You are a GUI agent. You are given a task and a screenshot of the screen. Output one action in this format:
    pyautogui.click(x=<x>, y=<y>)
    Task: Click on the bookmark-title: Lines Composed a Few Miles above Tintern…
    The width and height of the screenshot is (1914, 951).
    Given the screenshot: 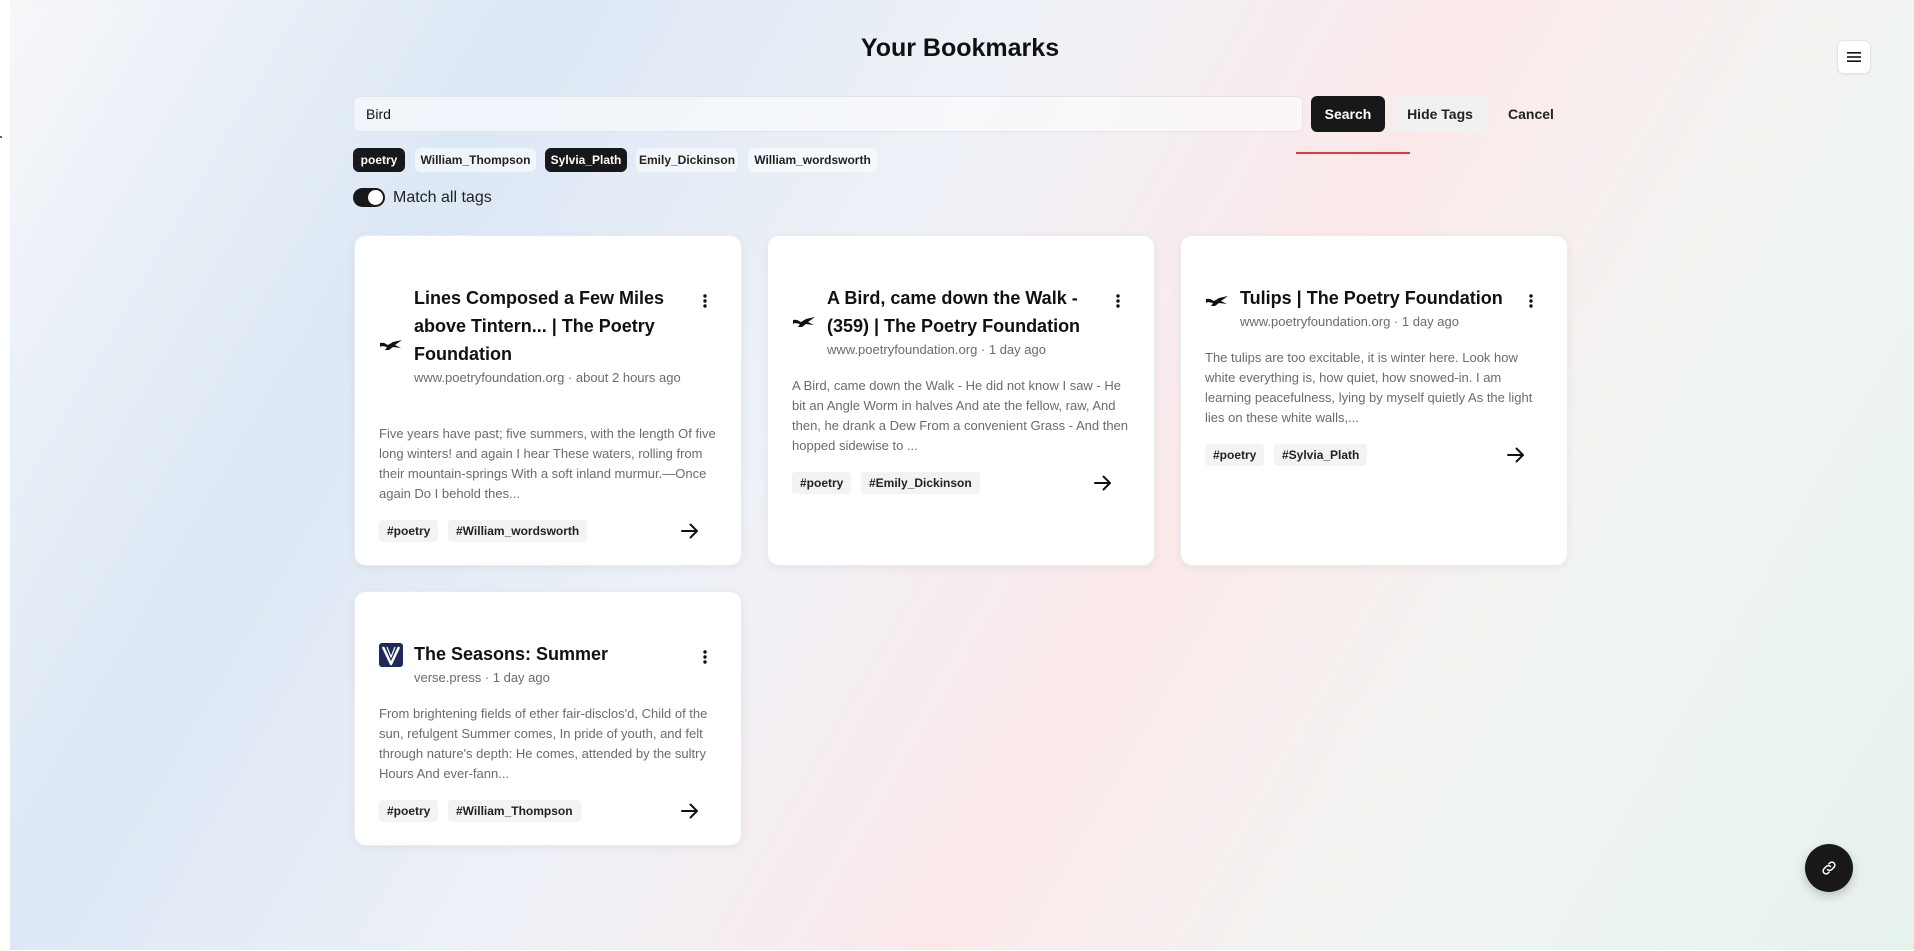 What is the action you would take?
    pyautogui.click(x=541, y=326)
    